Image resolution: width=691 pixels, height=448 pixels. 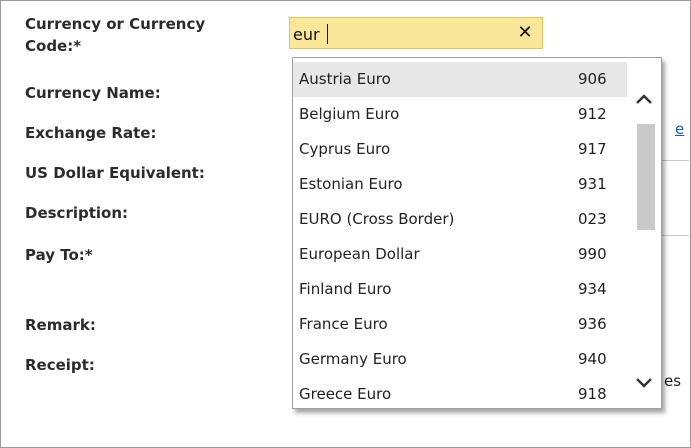 I want to click on currency-option-code: 940, so click(x=592, y=359).